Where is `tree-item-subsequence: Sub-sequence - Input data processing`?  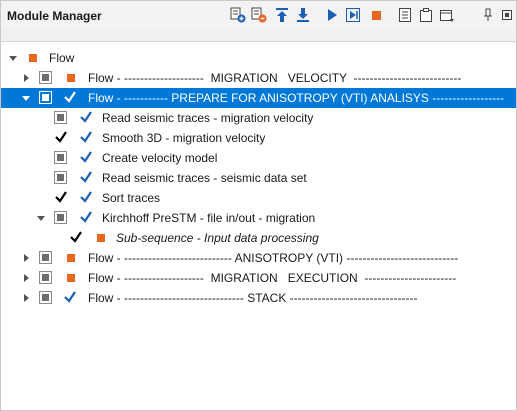 tree-item-subsequence: Sub-sequence - Input data processing is located at coordinates (258, 238).